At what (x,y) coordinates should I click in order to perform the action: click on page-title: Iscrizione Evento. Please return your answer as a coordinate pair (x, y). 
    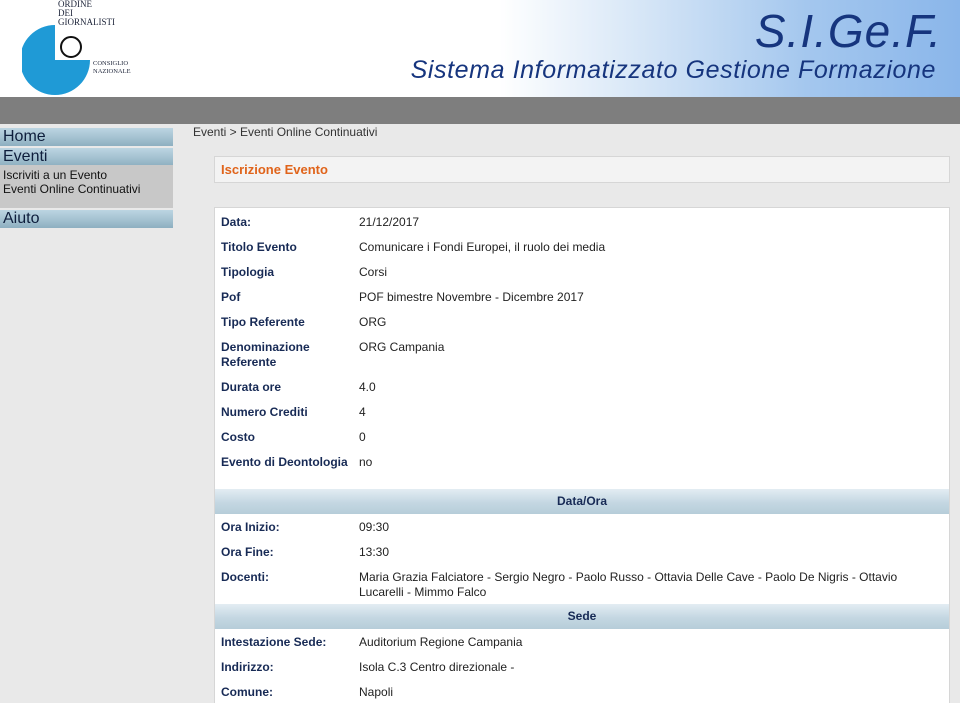
    Looking at the image, I should click on (274, 169).